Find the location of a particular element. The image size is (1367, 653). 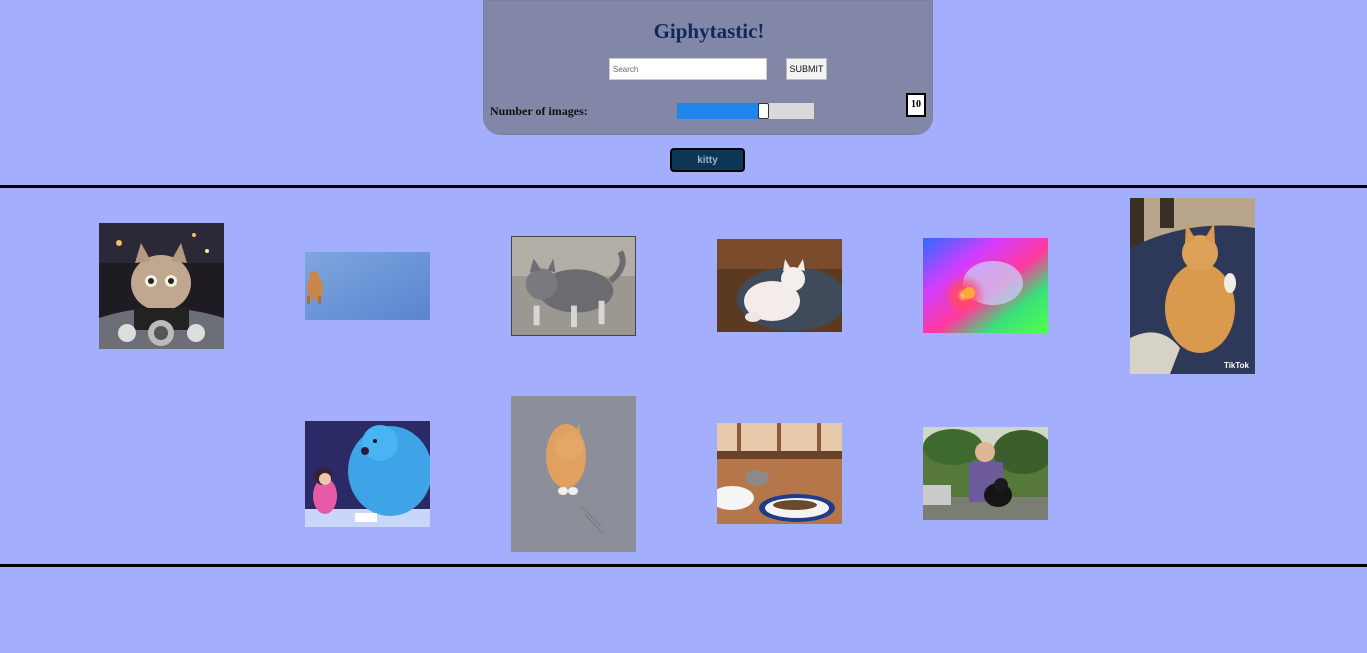

kitten-motorcycle-image is located at coordinates (161, 286).